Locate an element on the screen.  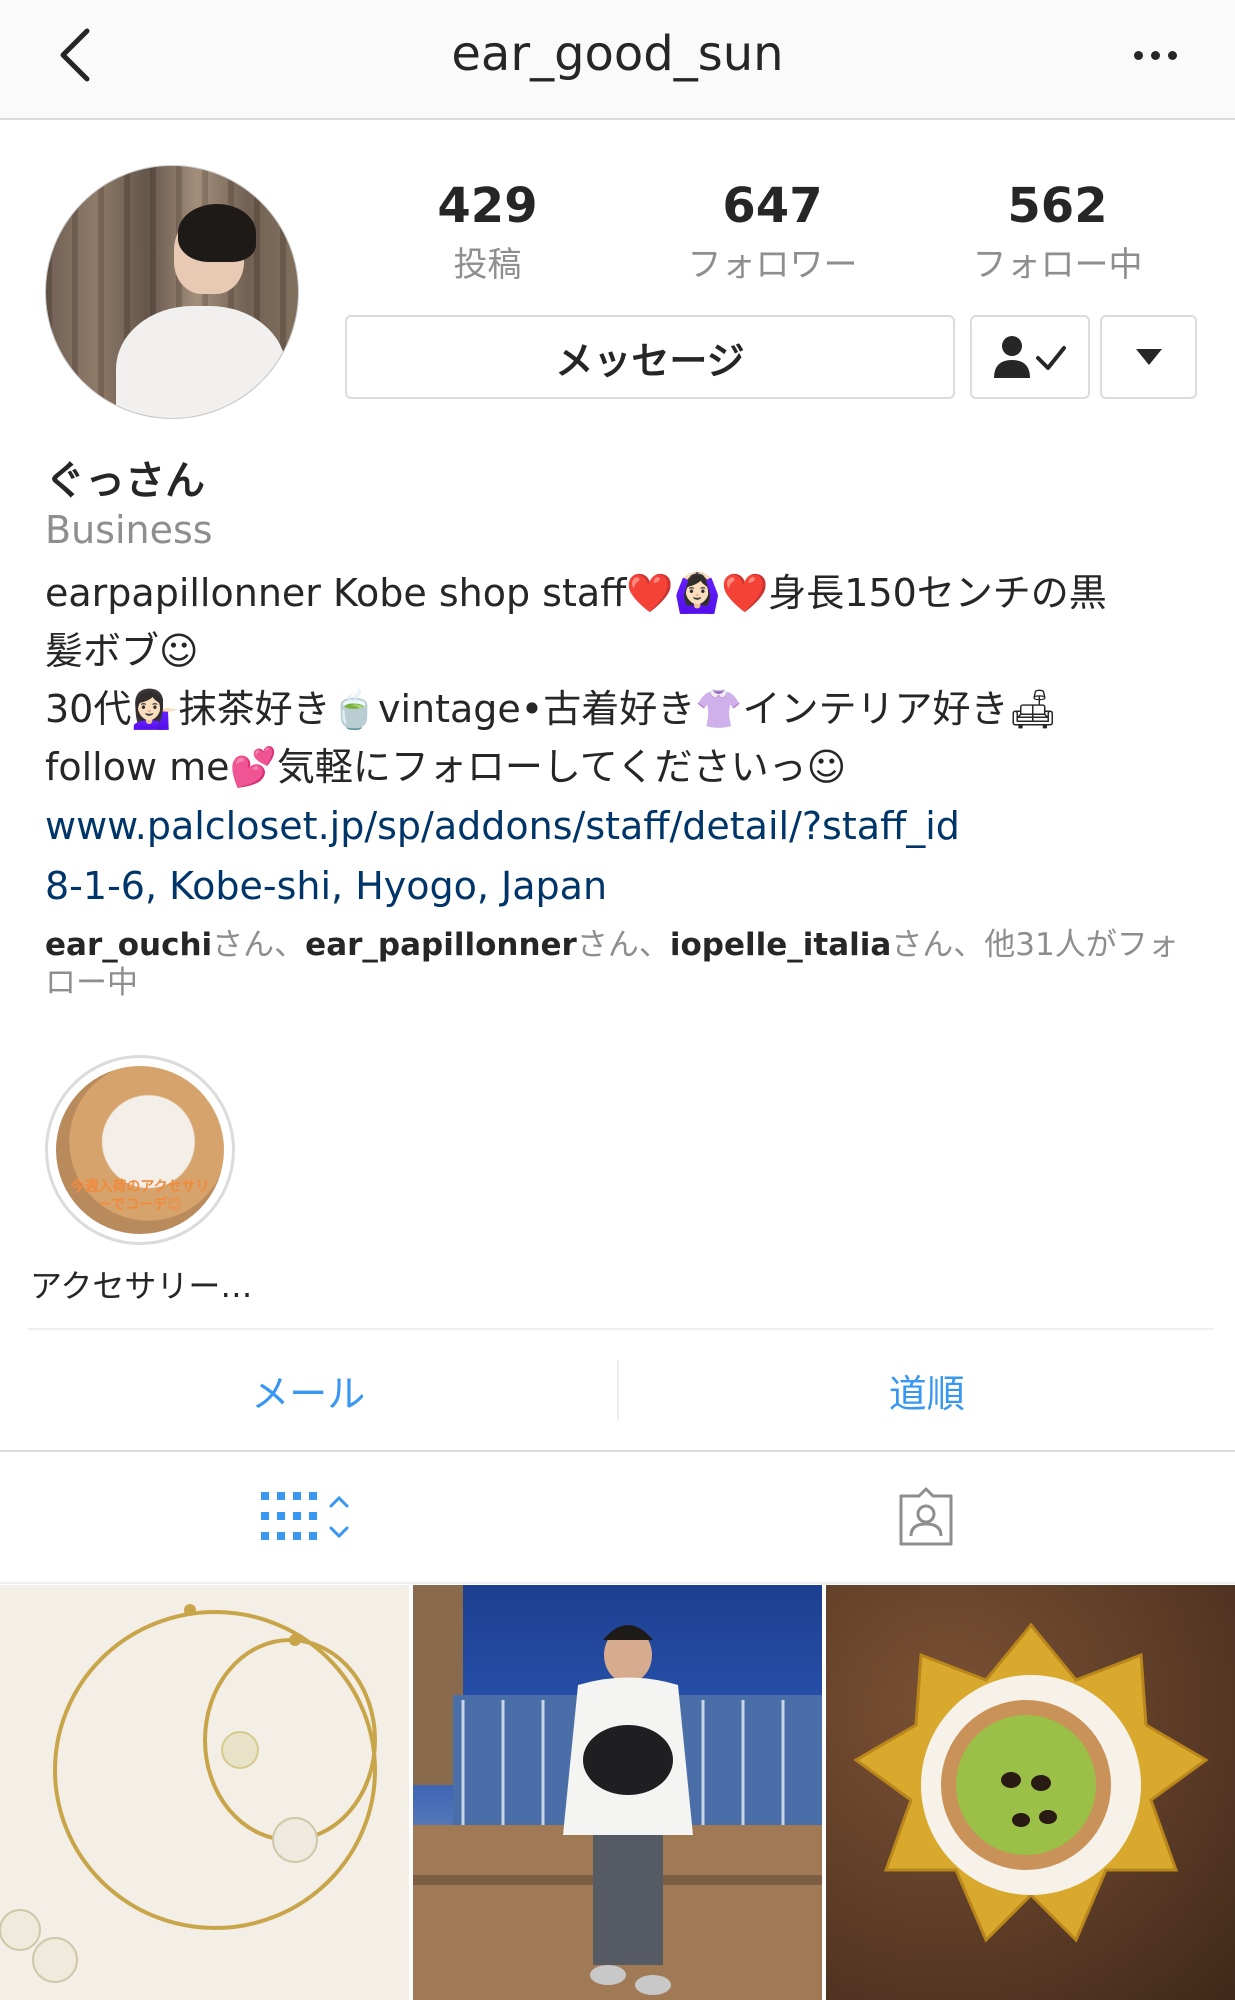
stat-value: 562 is located at coordinates (1057, 206).